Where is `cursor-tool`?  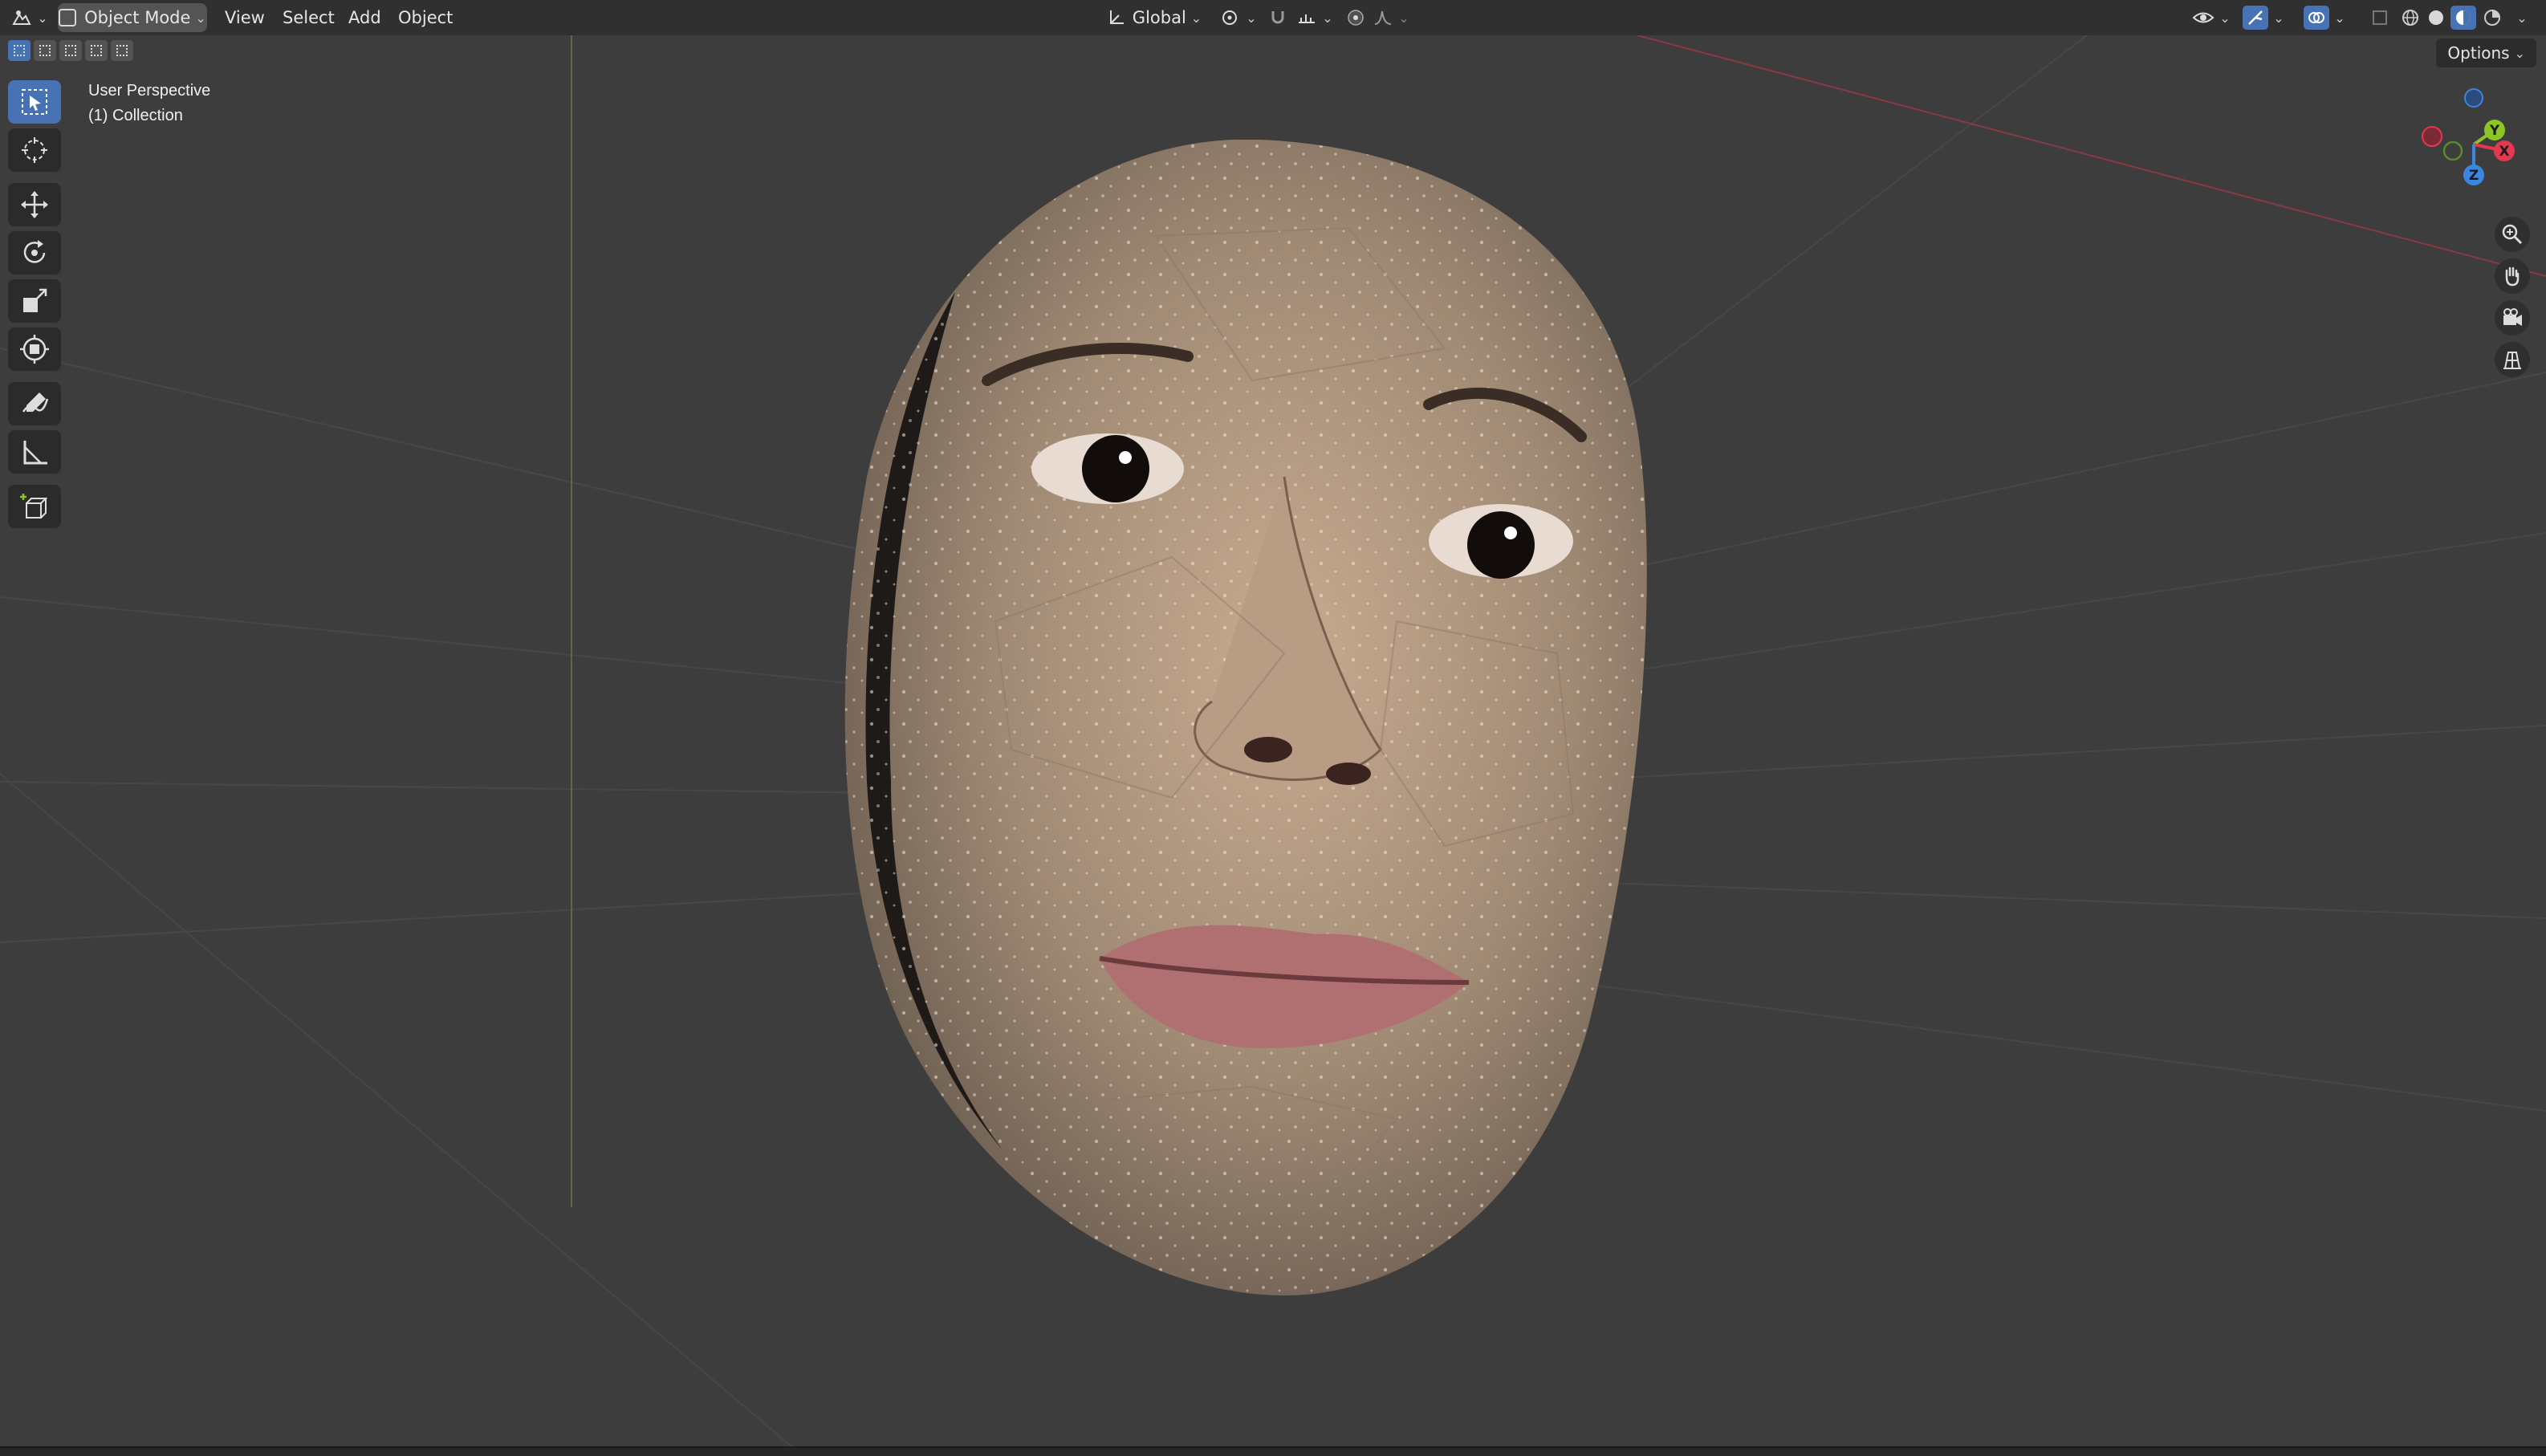
cursor-tool is located at coordinates (34, 150).